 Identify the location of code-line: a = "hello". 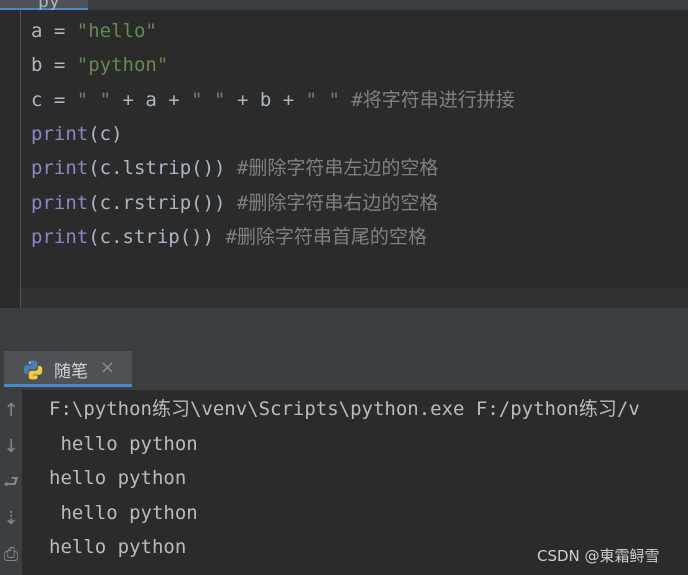
(94, 31).